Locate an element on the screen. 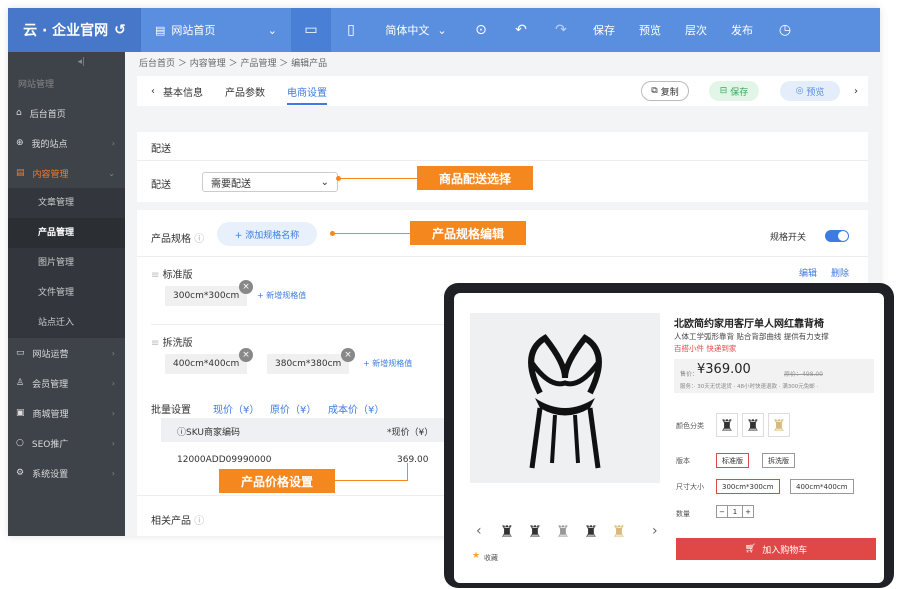 This screenshot has height=589, width=897. language-selector: 简体中文 ⌄ is located at coordinates (416, 30).